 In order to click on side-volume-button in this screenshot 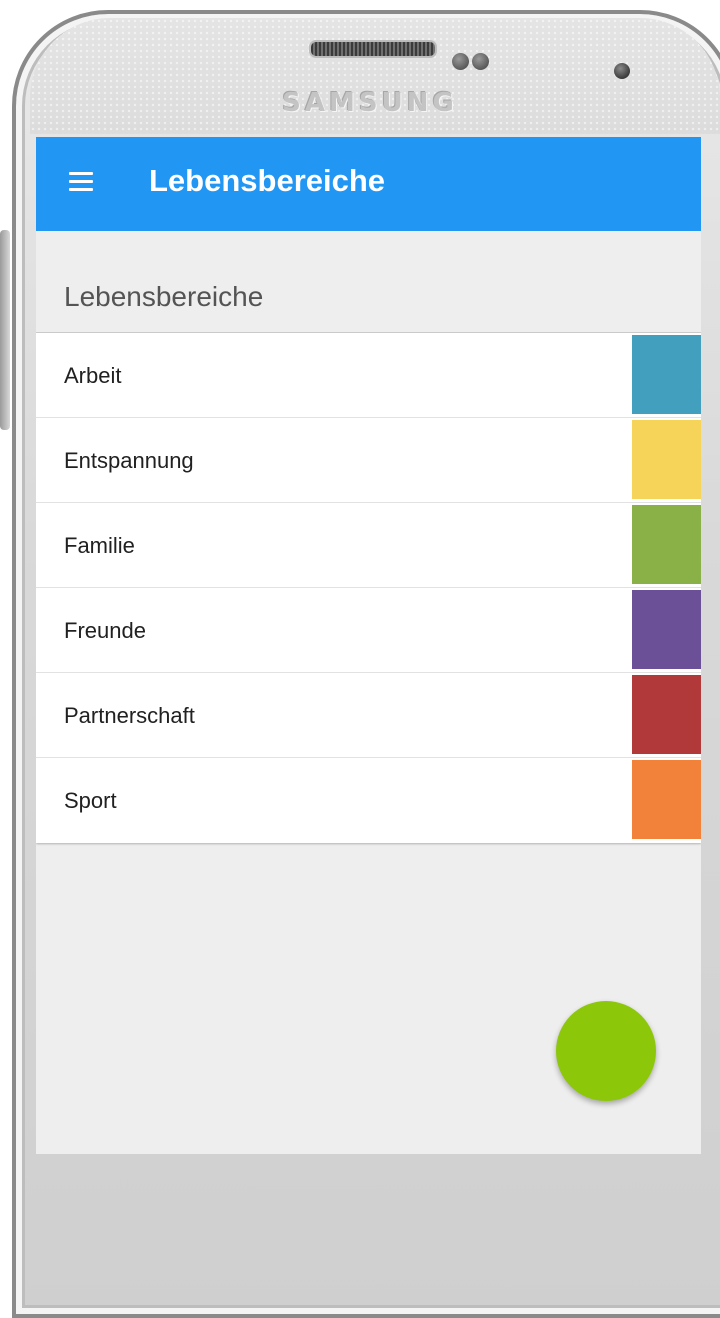, I will do `click(5, 330)`.